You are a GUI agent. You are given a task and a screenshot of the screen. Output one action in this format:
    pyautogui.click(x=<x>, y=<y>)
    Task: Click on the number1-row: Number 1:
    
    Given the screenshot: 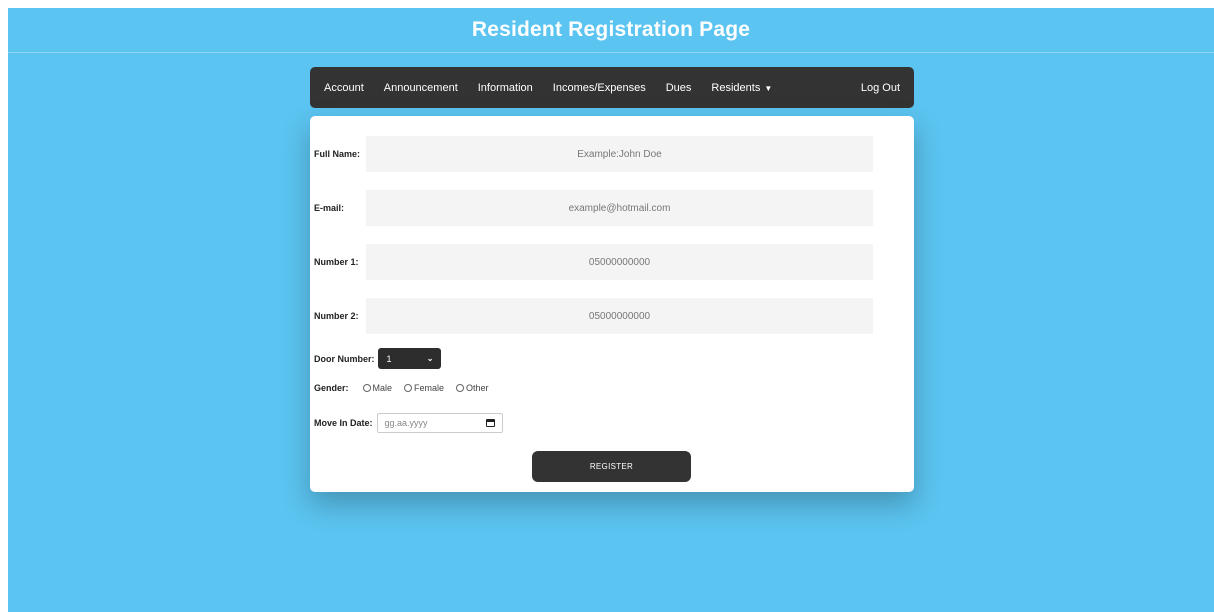 What is the action you would take?
    pyautogui.click(x=593, y=262)
    